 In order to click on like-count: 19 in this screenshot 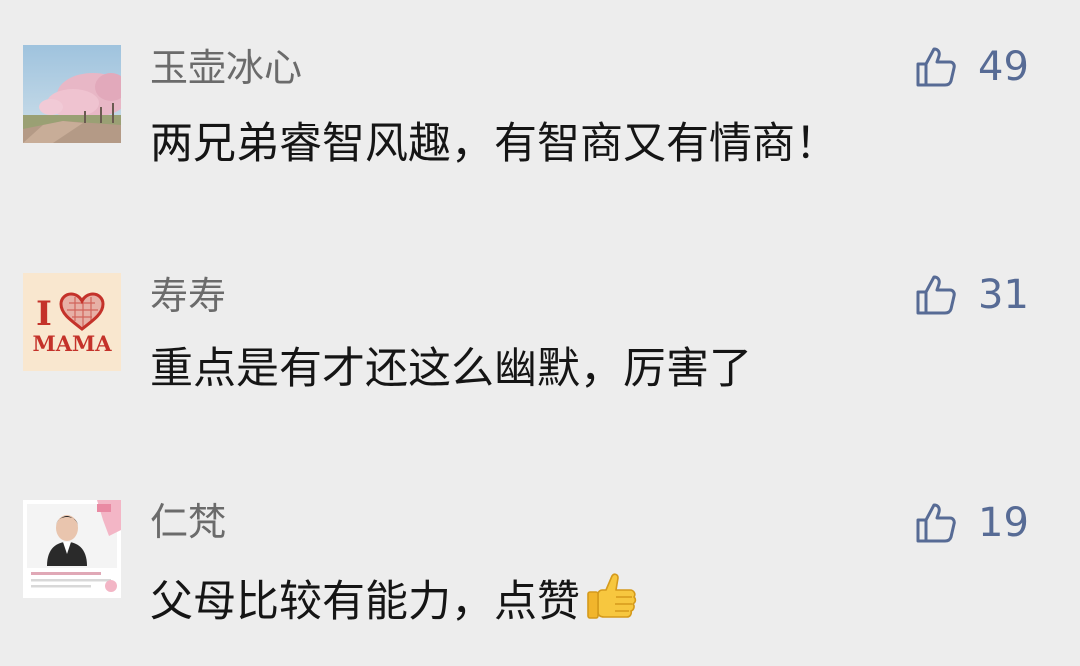, I will do `click(1003, 523)`.